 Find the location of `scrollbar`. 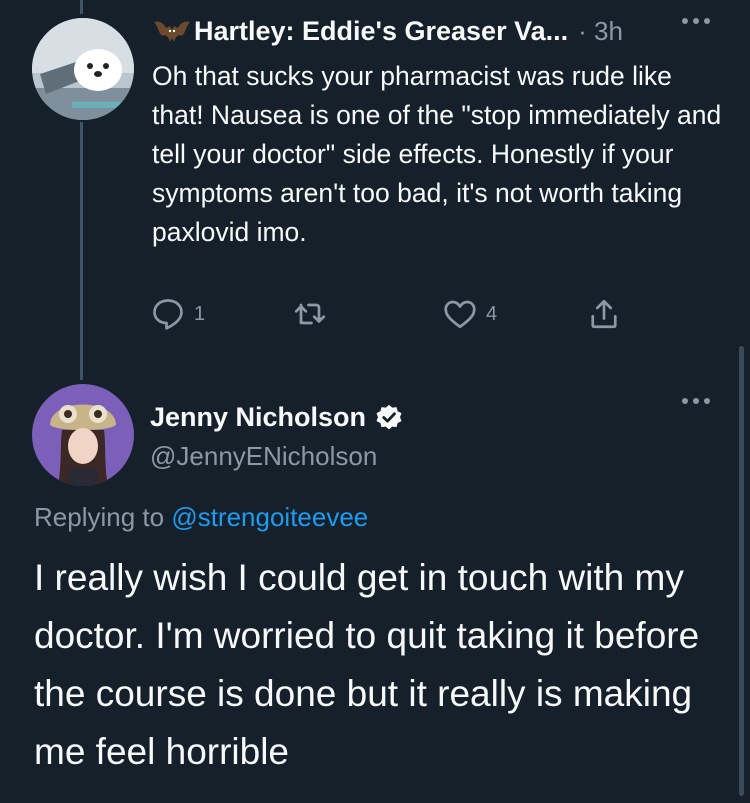

scrollbar is located at coordinates (741, 571).